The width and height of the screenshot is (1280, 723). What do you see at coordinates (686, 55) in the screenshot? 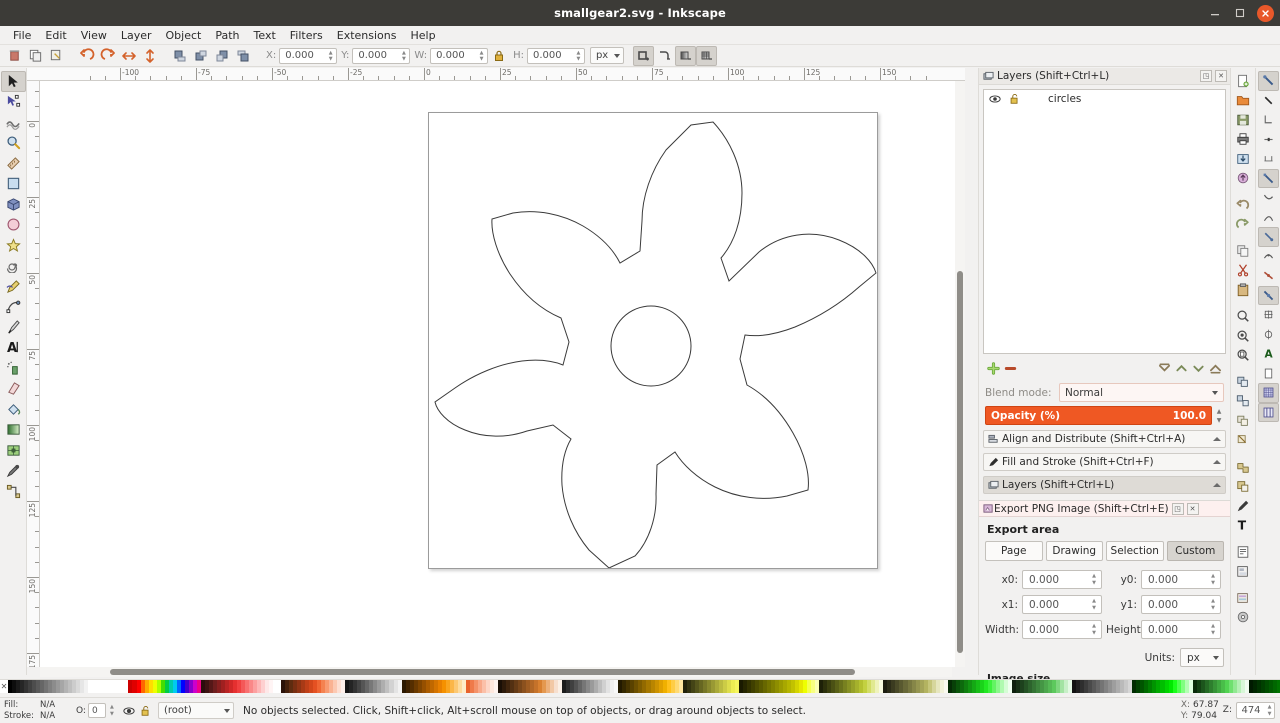
I see `affect-gradients-icon` at bounding box center [686, 55].